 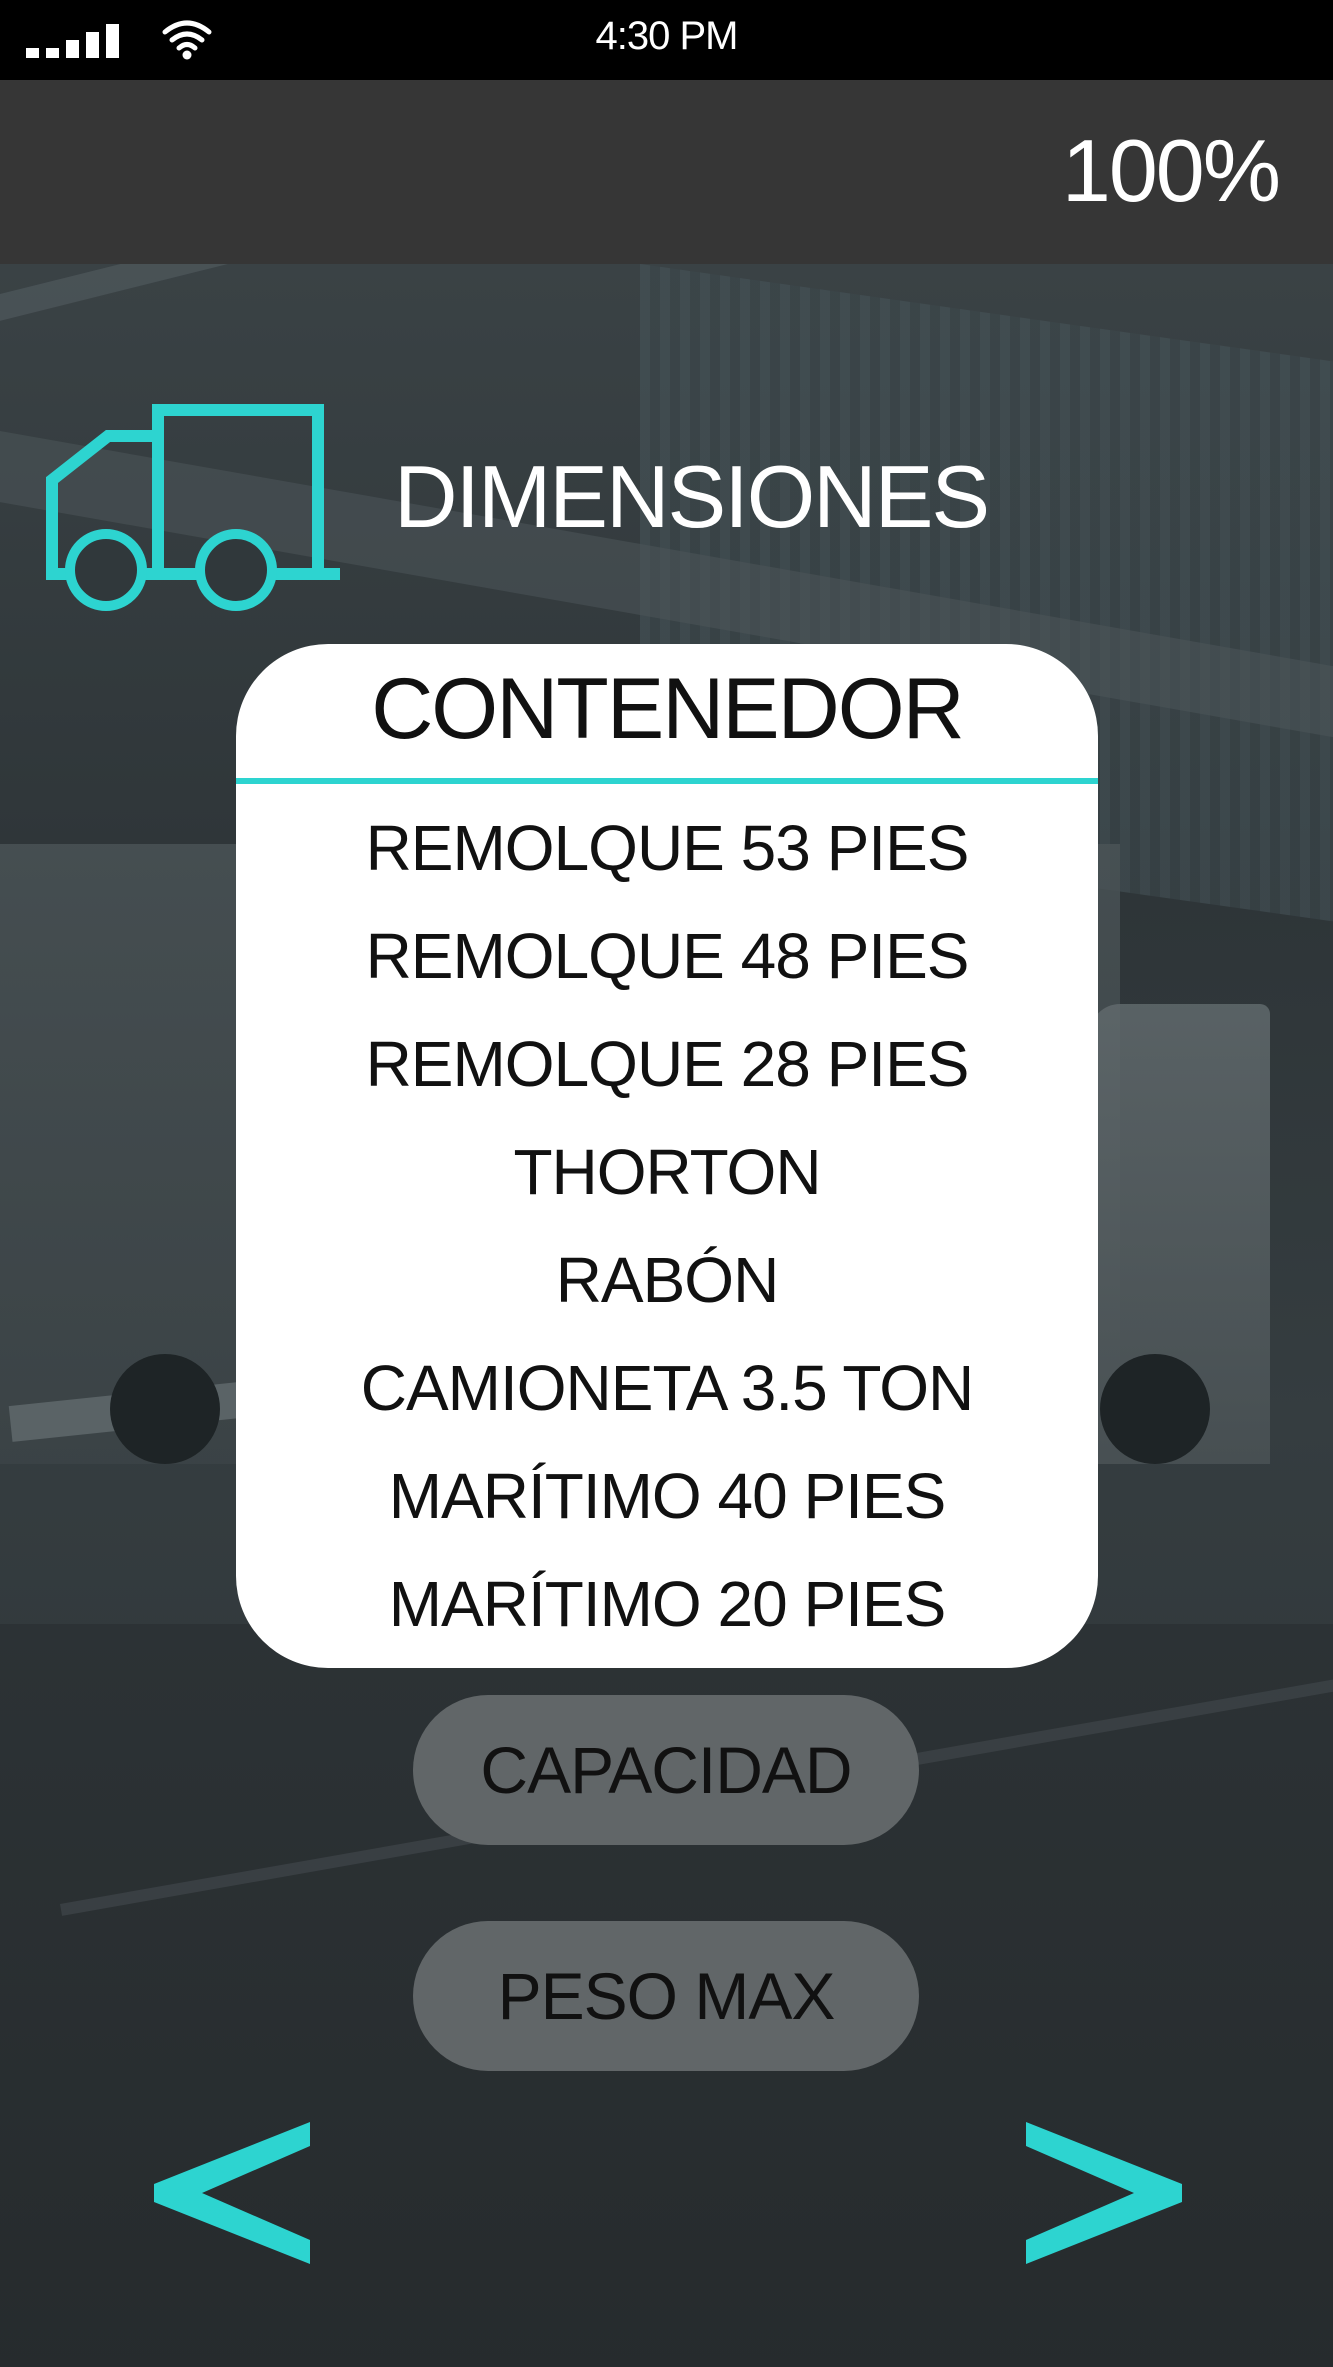 I want to click on capacidad-button: CAPACIDAD, so click(x=666, y=1770).